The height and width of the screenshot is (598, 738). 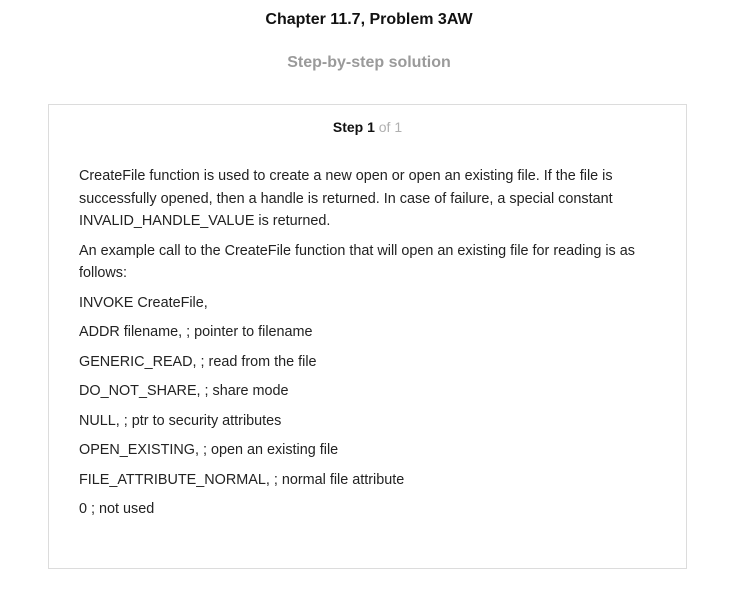 I want to click on code-line: OPEN_EXISTING, ; open an existing file, so click(x=209, y=450).